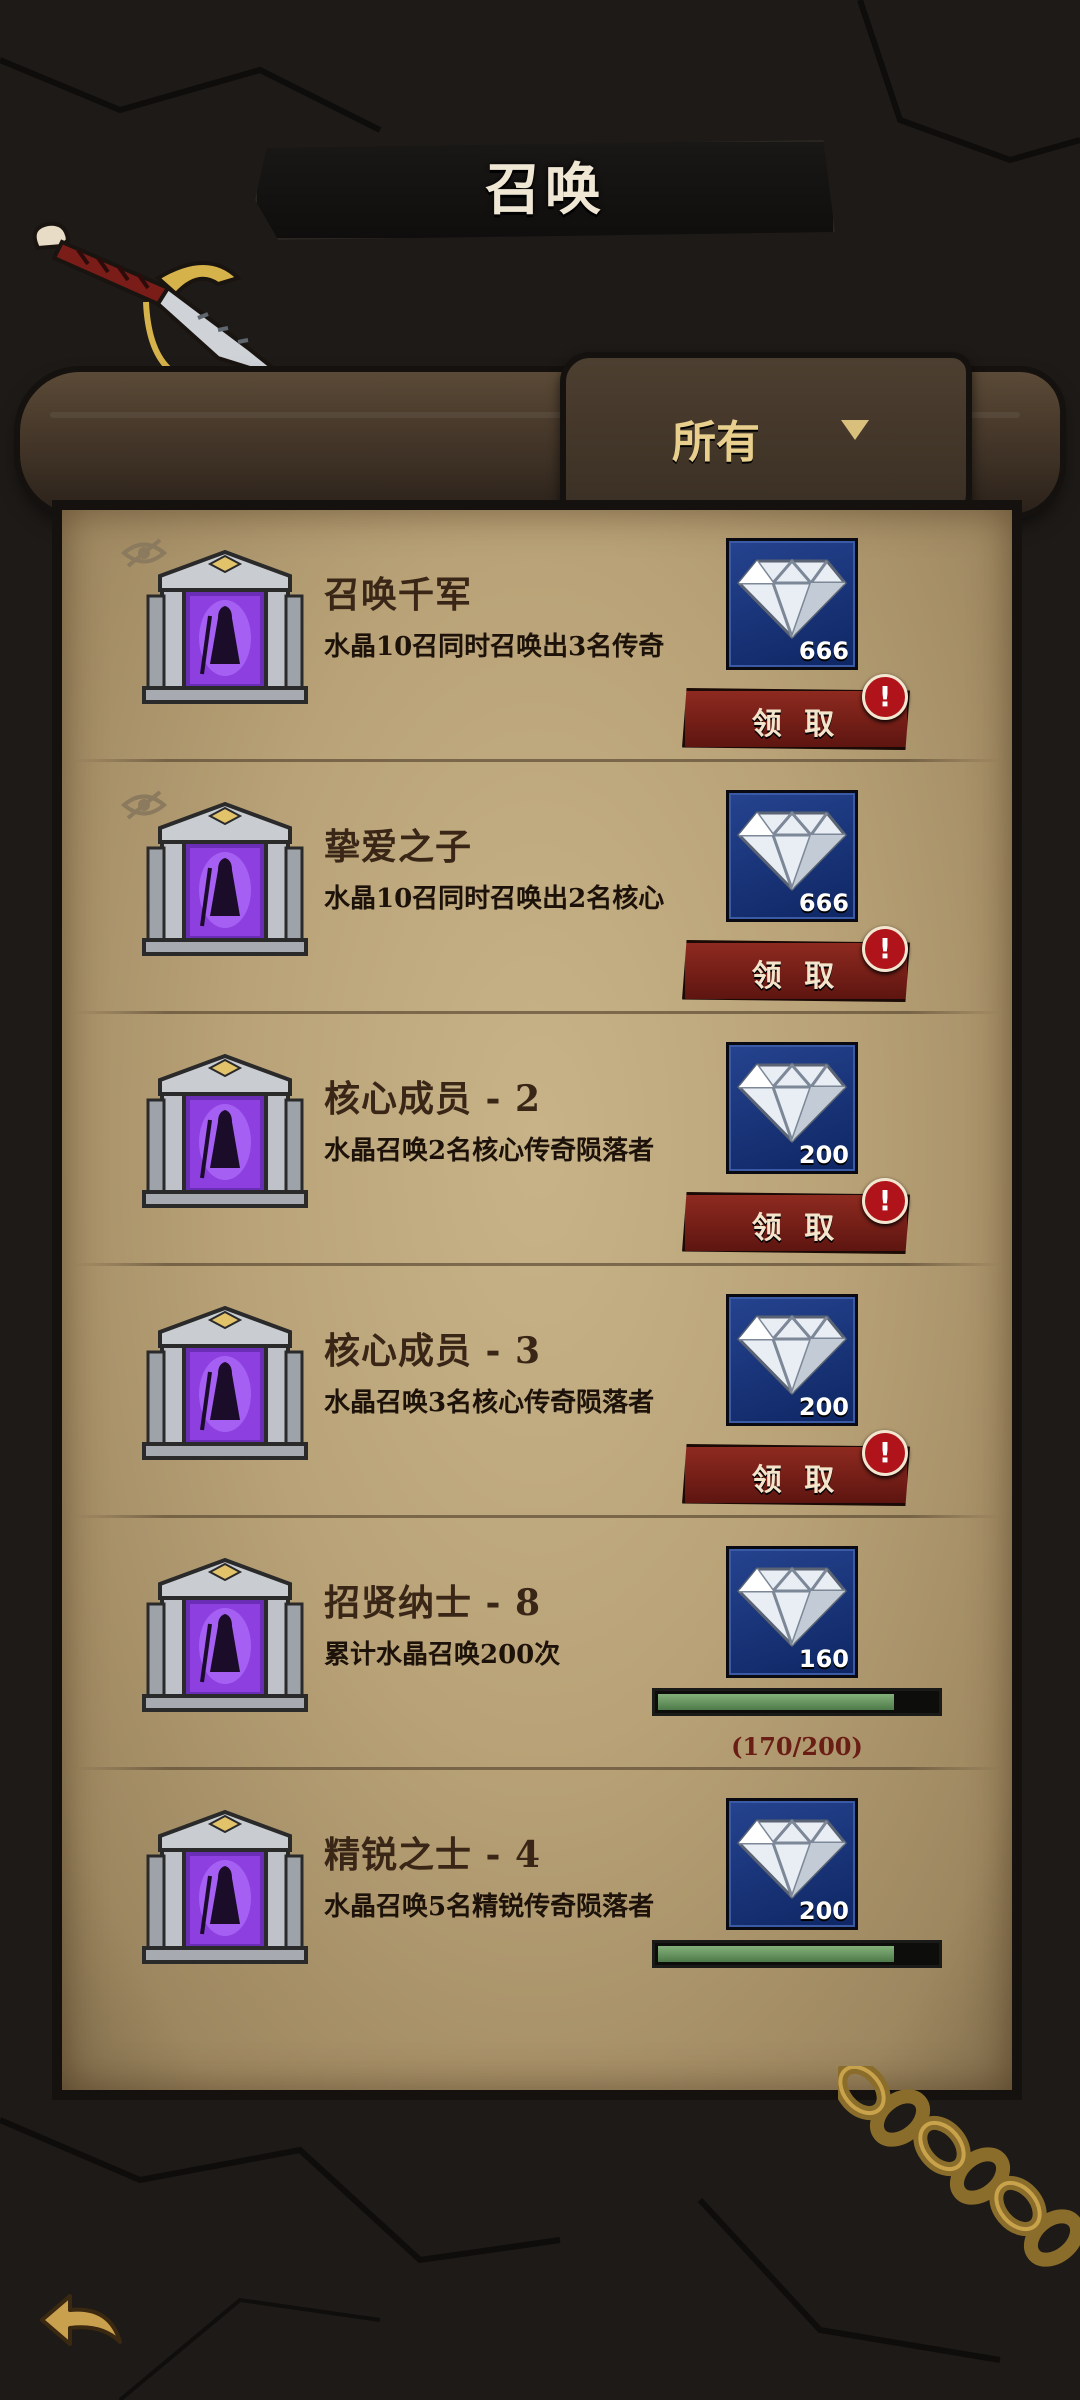 The width and height of the screenshot is (1080, 2400). What do you see at coordinates (494, 899) in the screenshot?
I see `quest-description: 水晶10召同时召唤出2名核心` at bounding box center [494, 899].